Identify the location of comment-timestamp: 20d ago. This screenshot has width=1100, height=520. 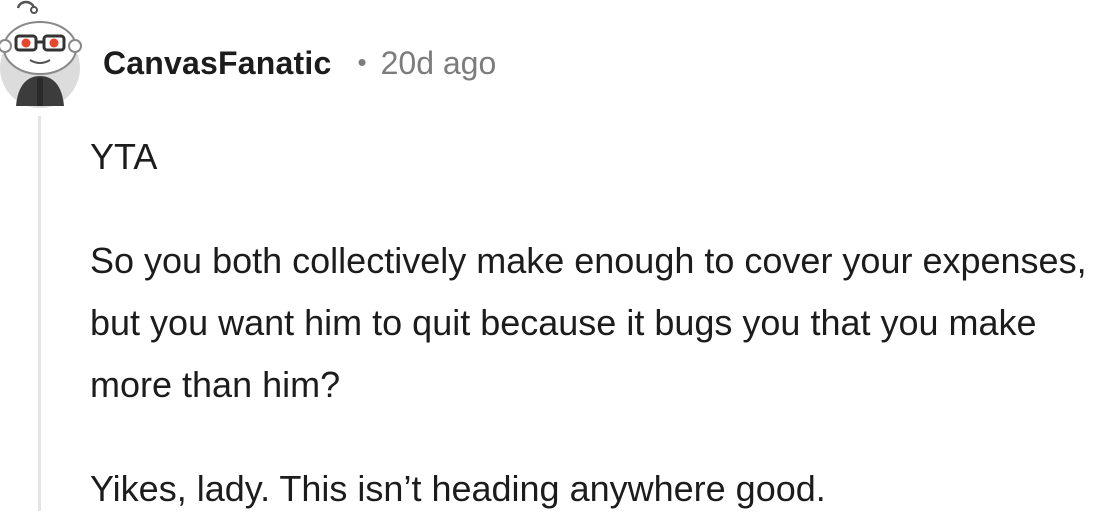
(439, 63).